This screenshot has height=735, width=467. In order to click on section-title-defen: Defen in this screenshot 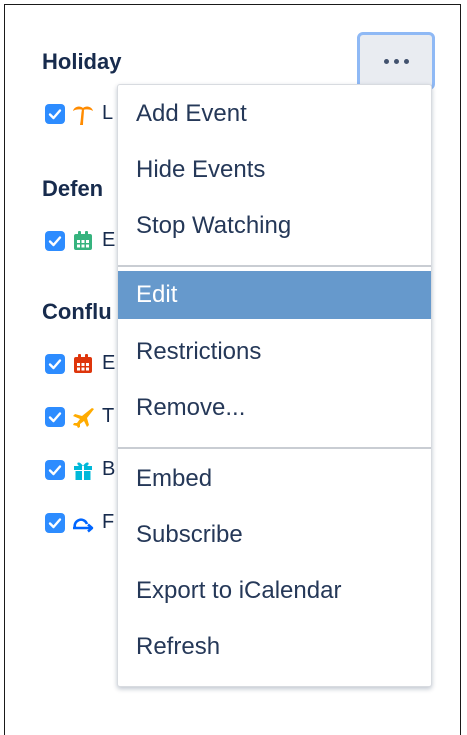, I will do `click(73, 188)`.